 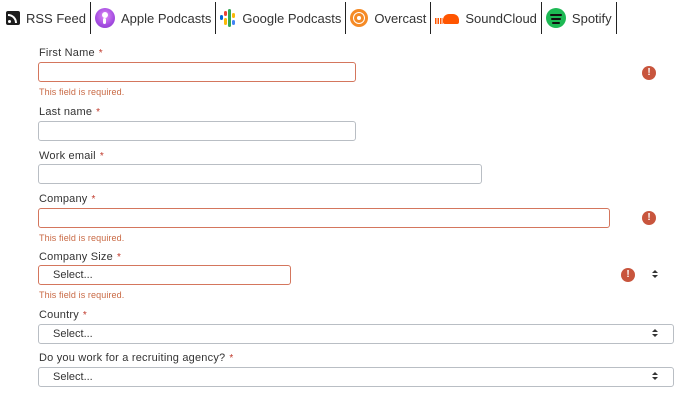 What do you see at coordinates (82, 238) in the screenshot?
I see `company-error: This field is required.` at bounding box center [82, 238].